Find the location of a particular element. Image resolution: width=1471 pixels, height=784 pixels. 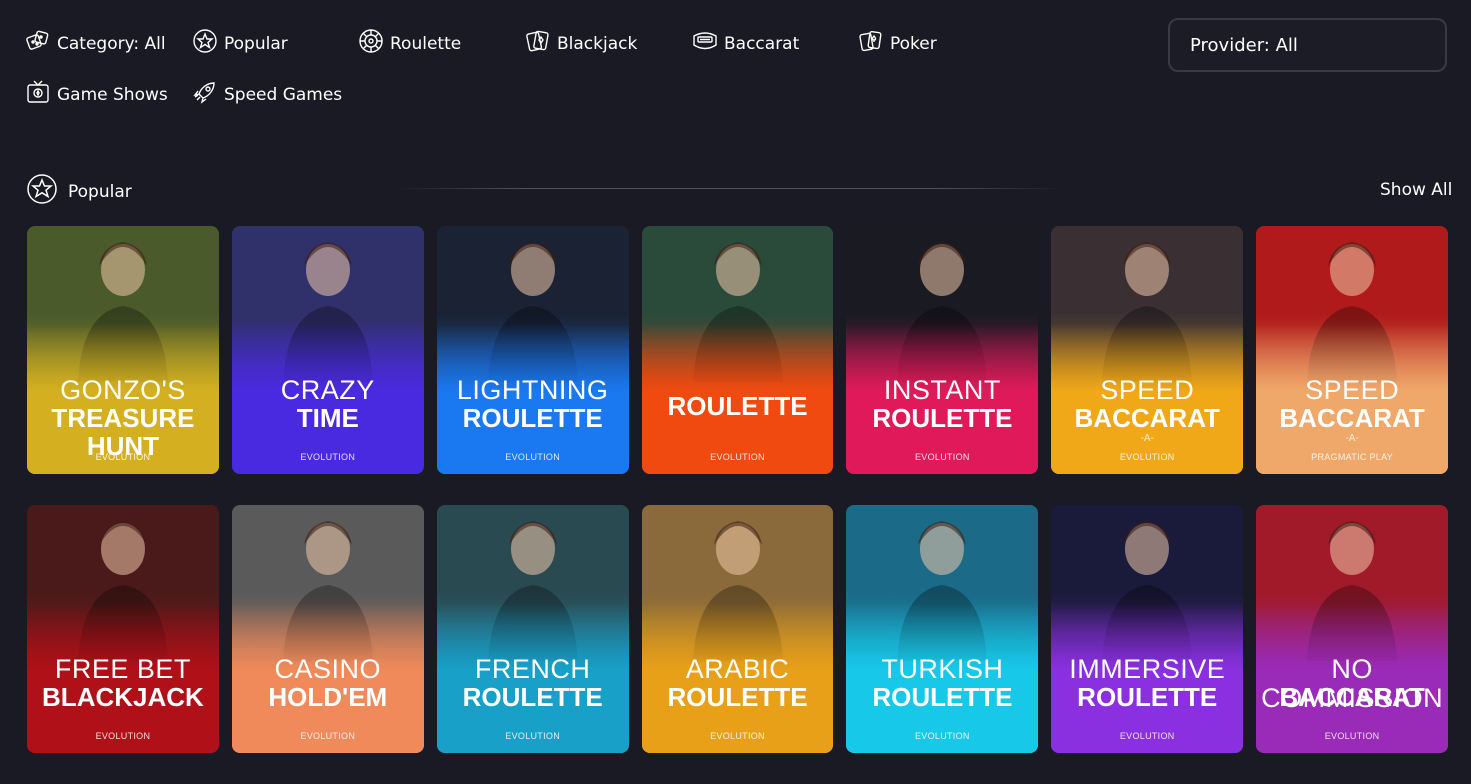

dice-icon is located at coordinates (38, 43).